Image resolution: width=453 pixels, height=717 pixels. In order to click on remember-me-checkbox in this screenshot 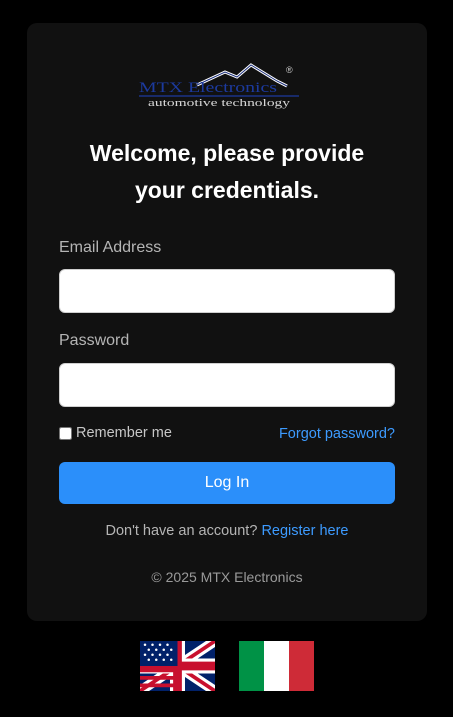, I will do `click(65, 433)`.